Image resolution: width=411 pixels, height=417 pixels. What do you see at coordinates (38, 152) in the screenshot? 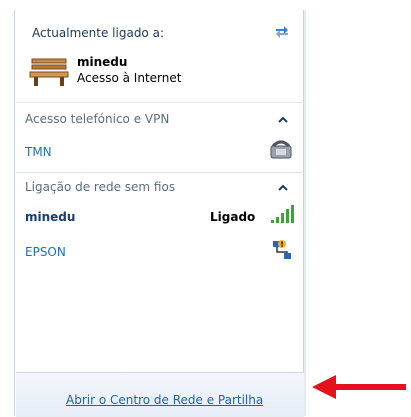
I see `network-item-tmn: TMN` at bounding box center [38, 152].